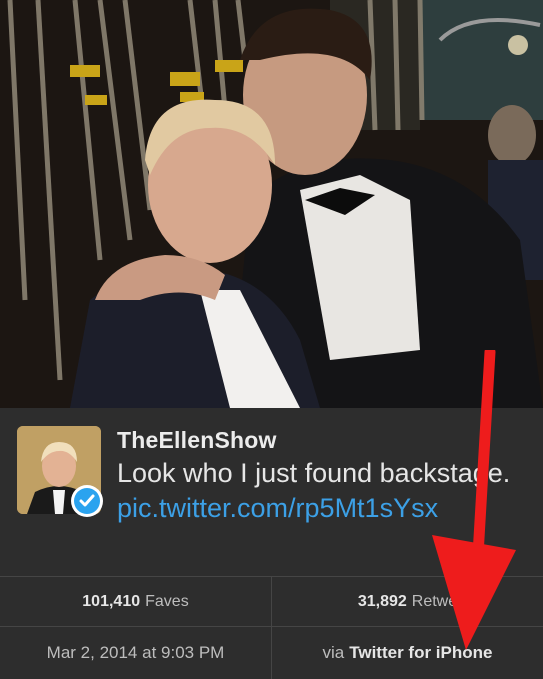 The image size is (543, 679). Describe the element at coordinates (333, 652) in the screenshot. I see `via-prefix: via` at that location.